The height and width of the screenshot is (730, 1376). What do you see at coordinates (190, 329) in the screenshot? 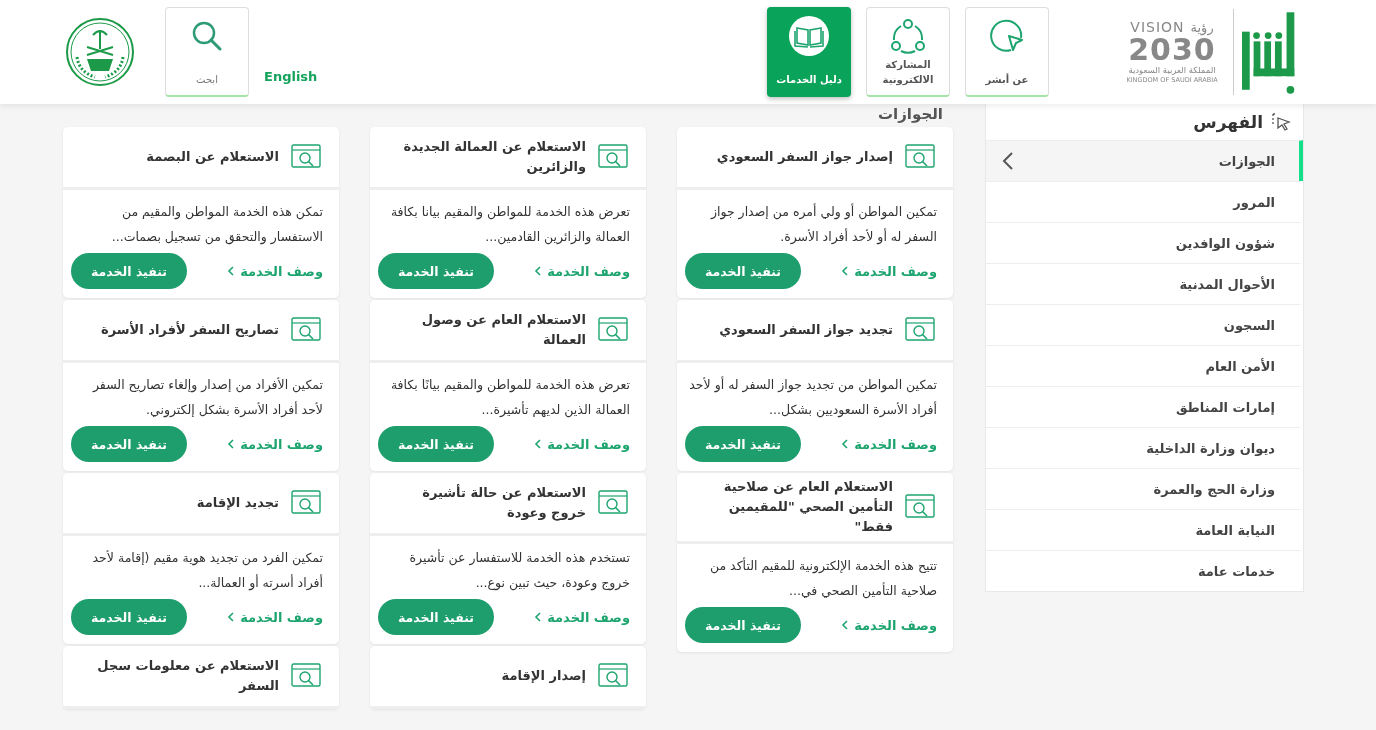
I see `service-title: تصاريح السفر لأفراد الأسرة` at bounding box center [190, 329].